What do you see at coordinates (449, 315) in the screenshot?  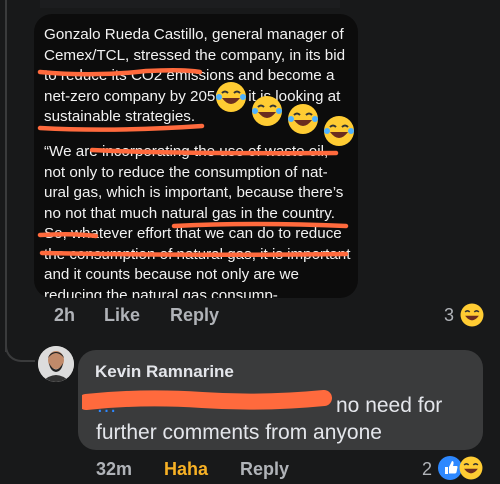 I see `reaction-count: 3` at bounding box center [449, 315].